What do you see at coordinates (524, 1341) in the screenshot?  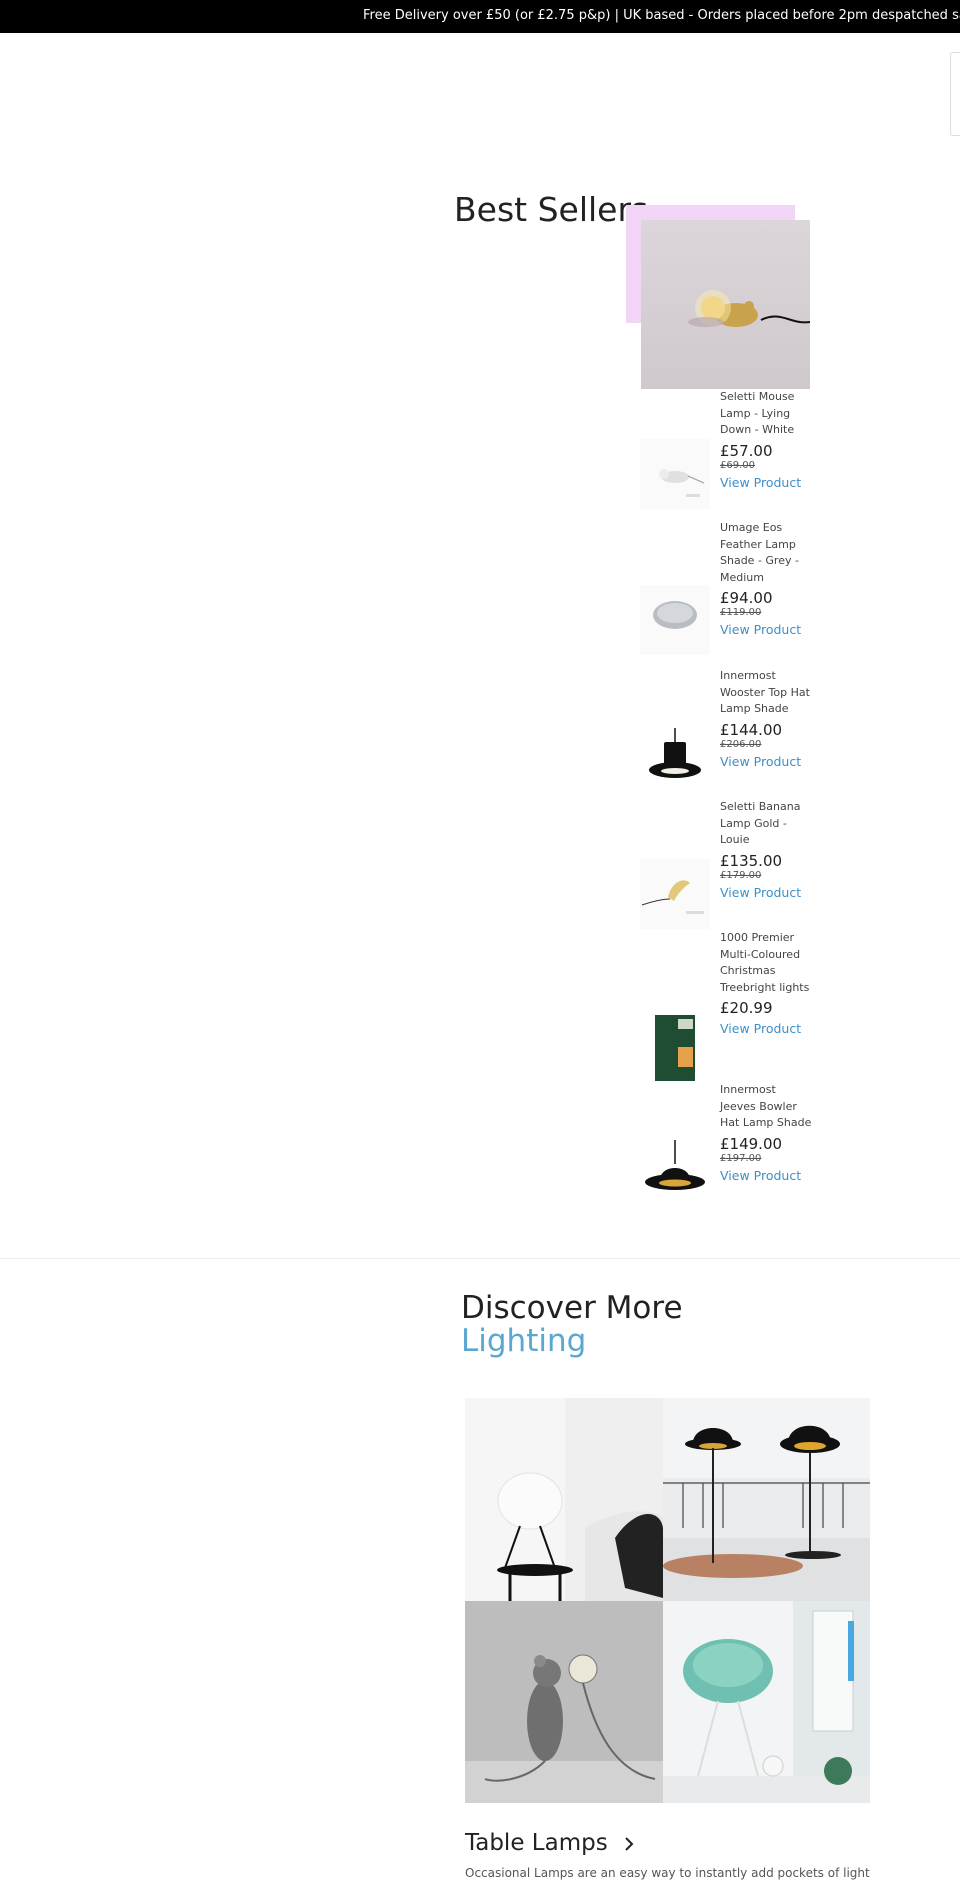 I see `discover-title-line2: Lighting` at bounding box center [524, 1341].